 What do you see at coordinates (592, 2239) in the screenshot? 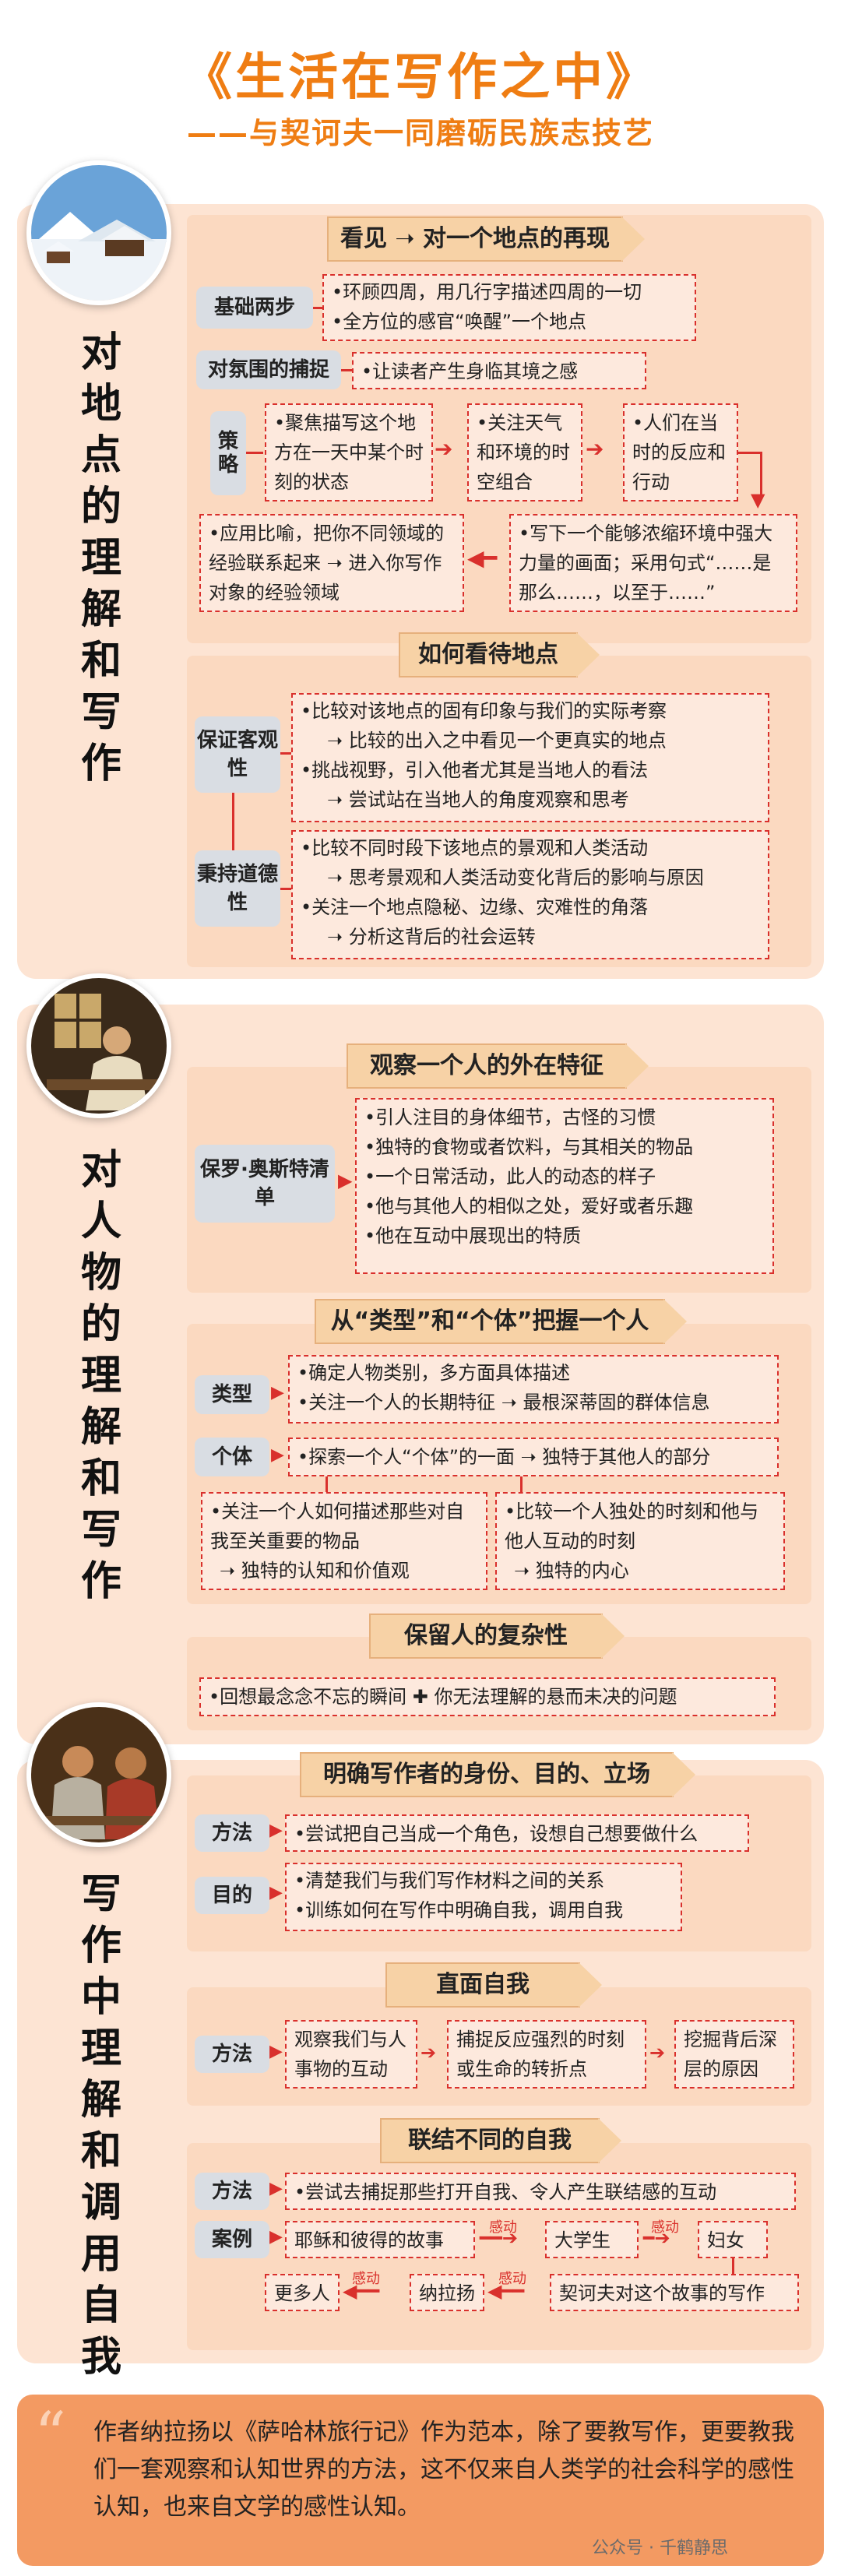
I see `case-student: 大学生` at bounding box center [592, 2239].